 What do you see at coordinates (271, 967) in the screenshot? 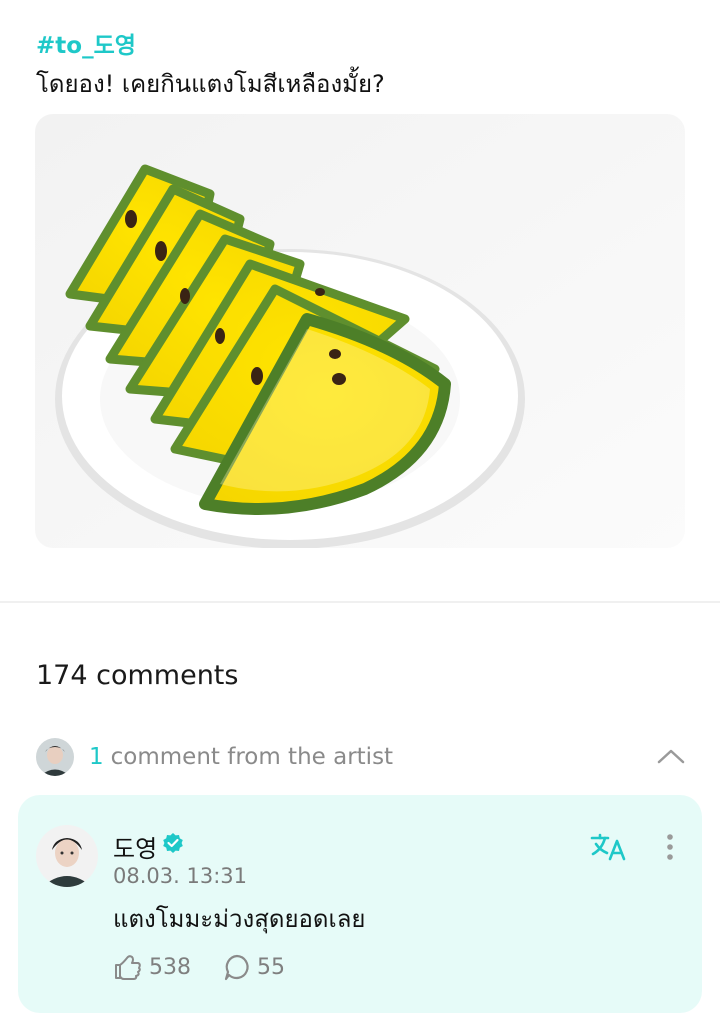
I see `reply-count: 55` at bounding box center [271, 967].